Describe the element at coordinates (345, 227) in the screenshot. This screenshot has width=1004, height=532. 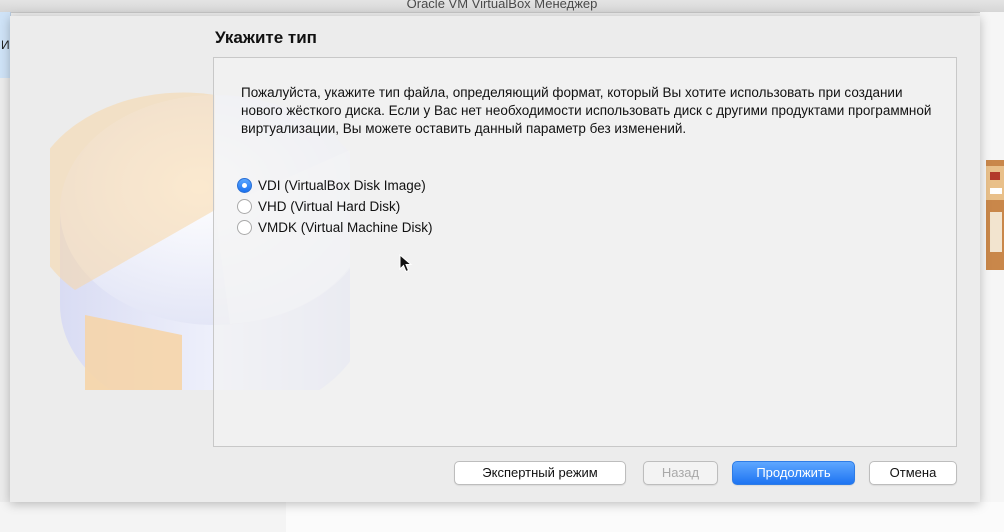
I see `disk-type-option-label: VMDK (Virtual Machine Disk)` at that location.